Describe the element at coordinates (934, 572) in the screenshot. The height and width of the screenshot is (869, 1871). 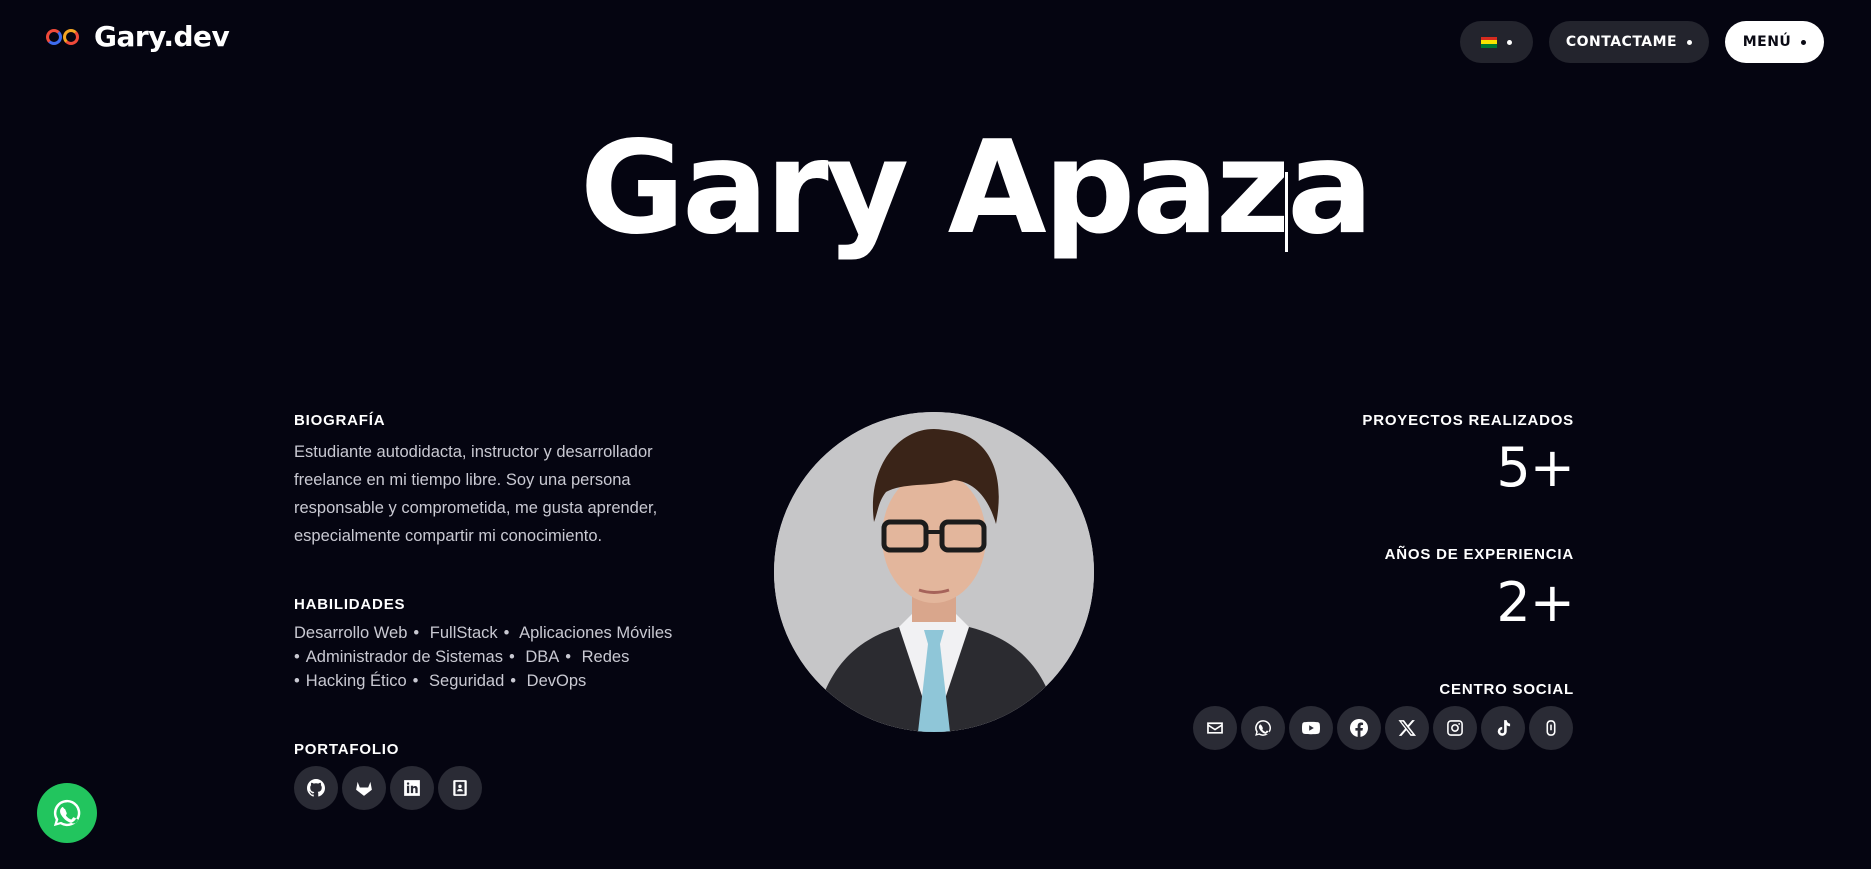
I see `profile-photo` at that location.